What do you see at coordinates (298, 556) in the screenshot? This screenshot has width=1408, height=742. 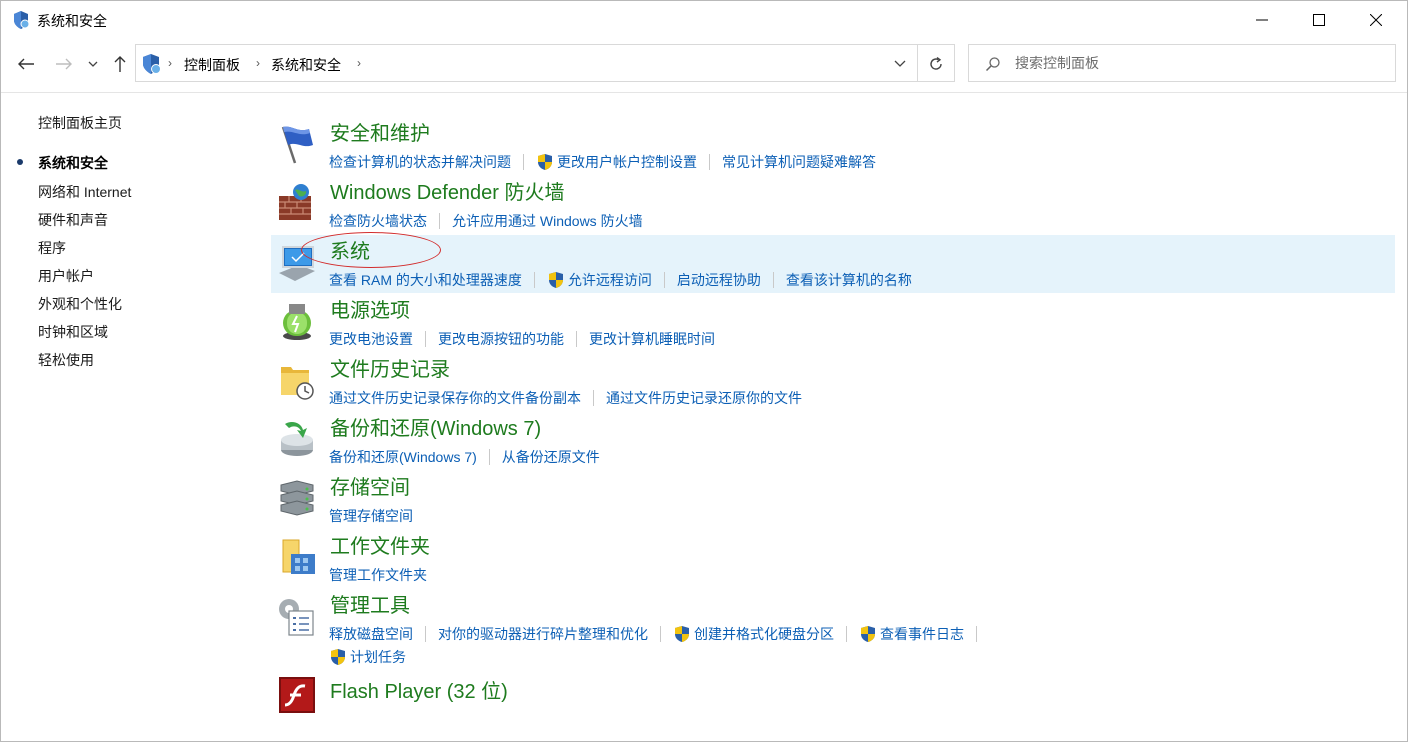 I see `work-folder-icon` at bounding box center [298, 556].